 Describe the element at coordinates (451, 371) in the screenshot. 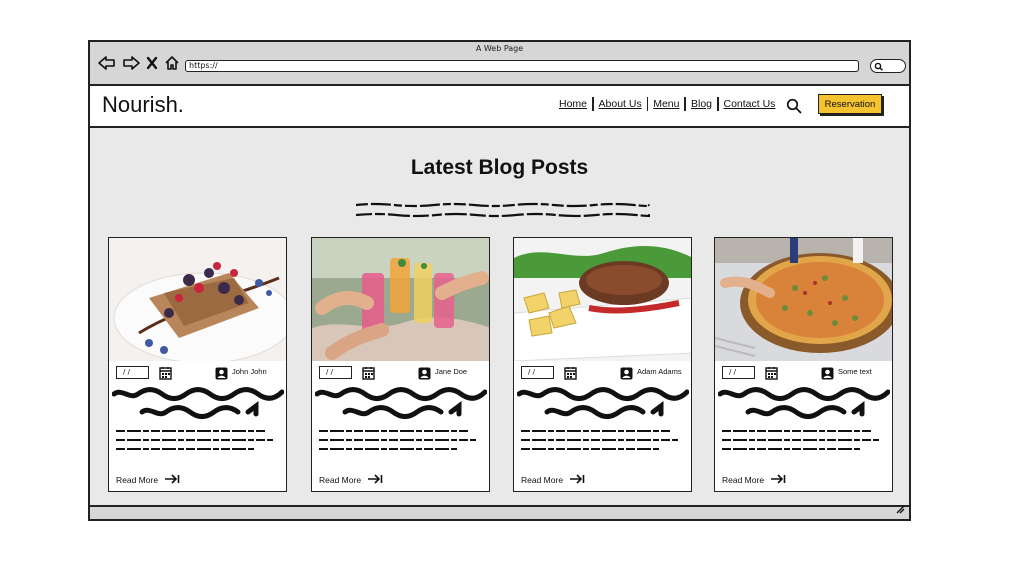

I see `author-name: Jane Doe` at that location.